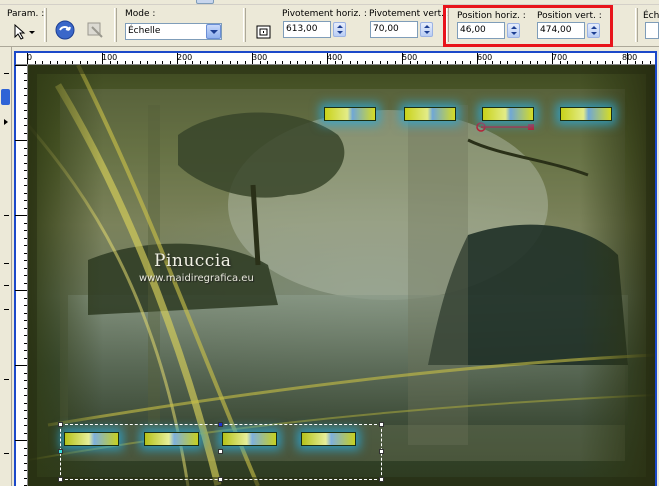  I want to click on vertical-ruler, so click(21, 275).